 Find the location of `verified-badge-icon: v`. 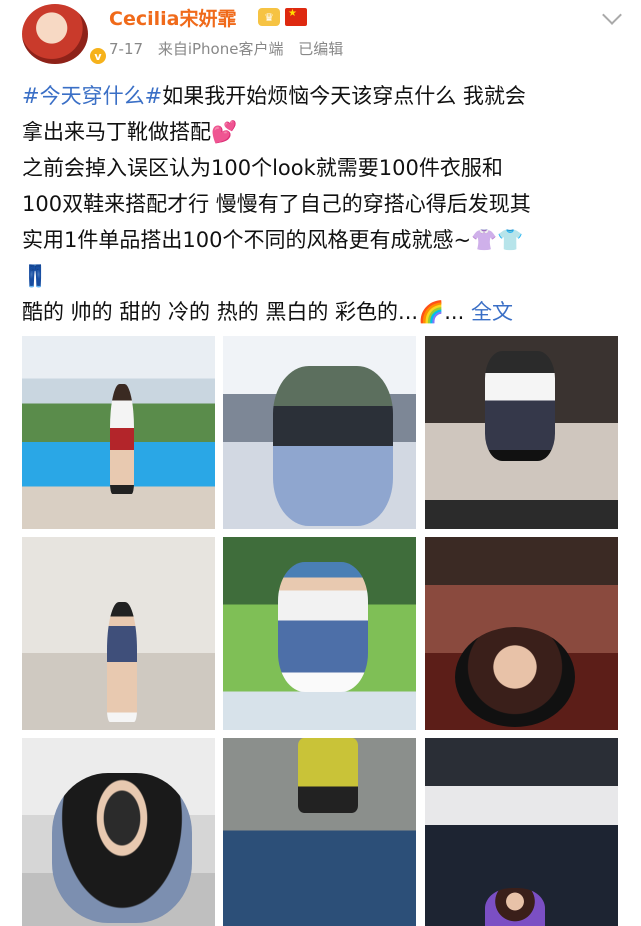

verified-badge-icon: v is located at coordinates (98, 56).